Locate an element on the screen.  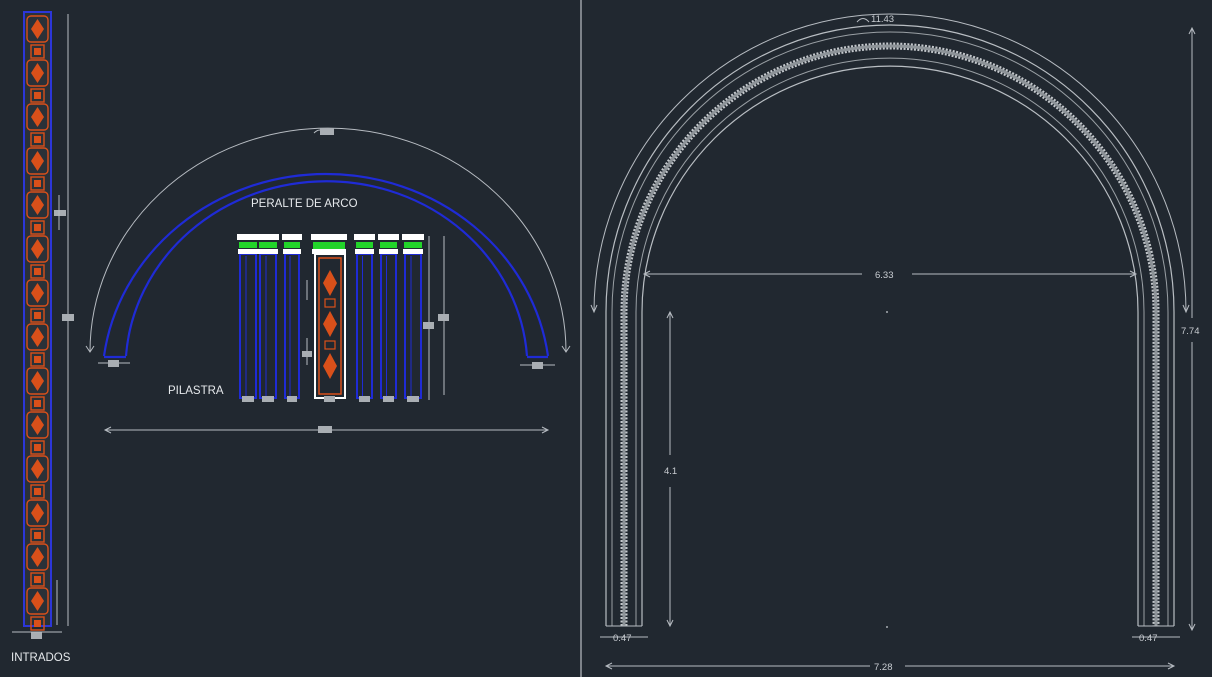
pilastra-label: PILASTRA is located at coordinates (196, 391).